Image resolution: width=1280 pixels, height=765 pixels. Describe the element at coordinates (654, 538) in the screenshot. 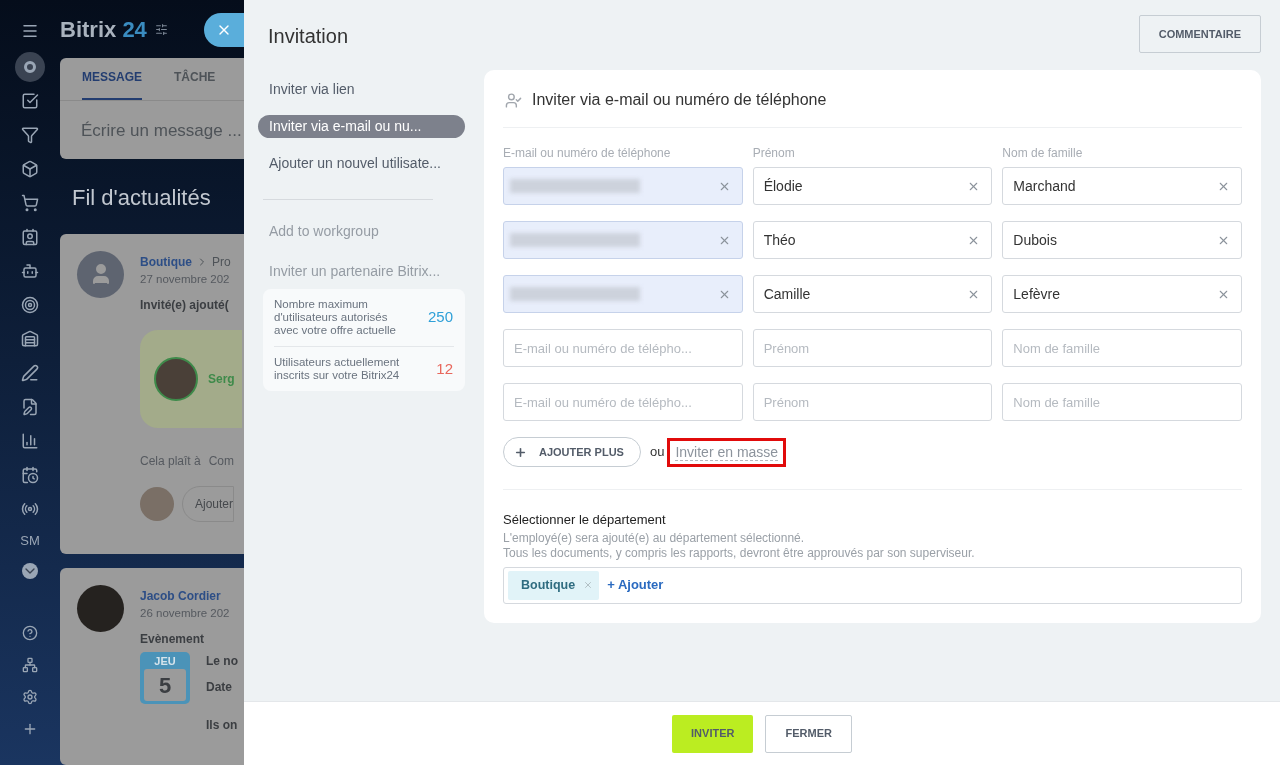

I see `department-hint: L'employé(e) sera ajouté(e) au département sélectionné.` at that location.